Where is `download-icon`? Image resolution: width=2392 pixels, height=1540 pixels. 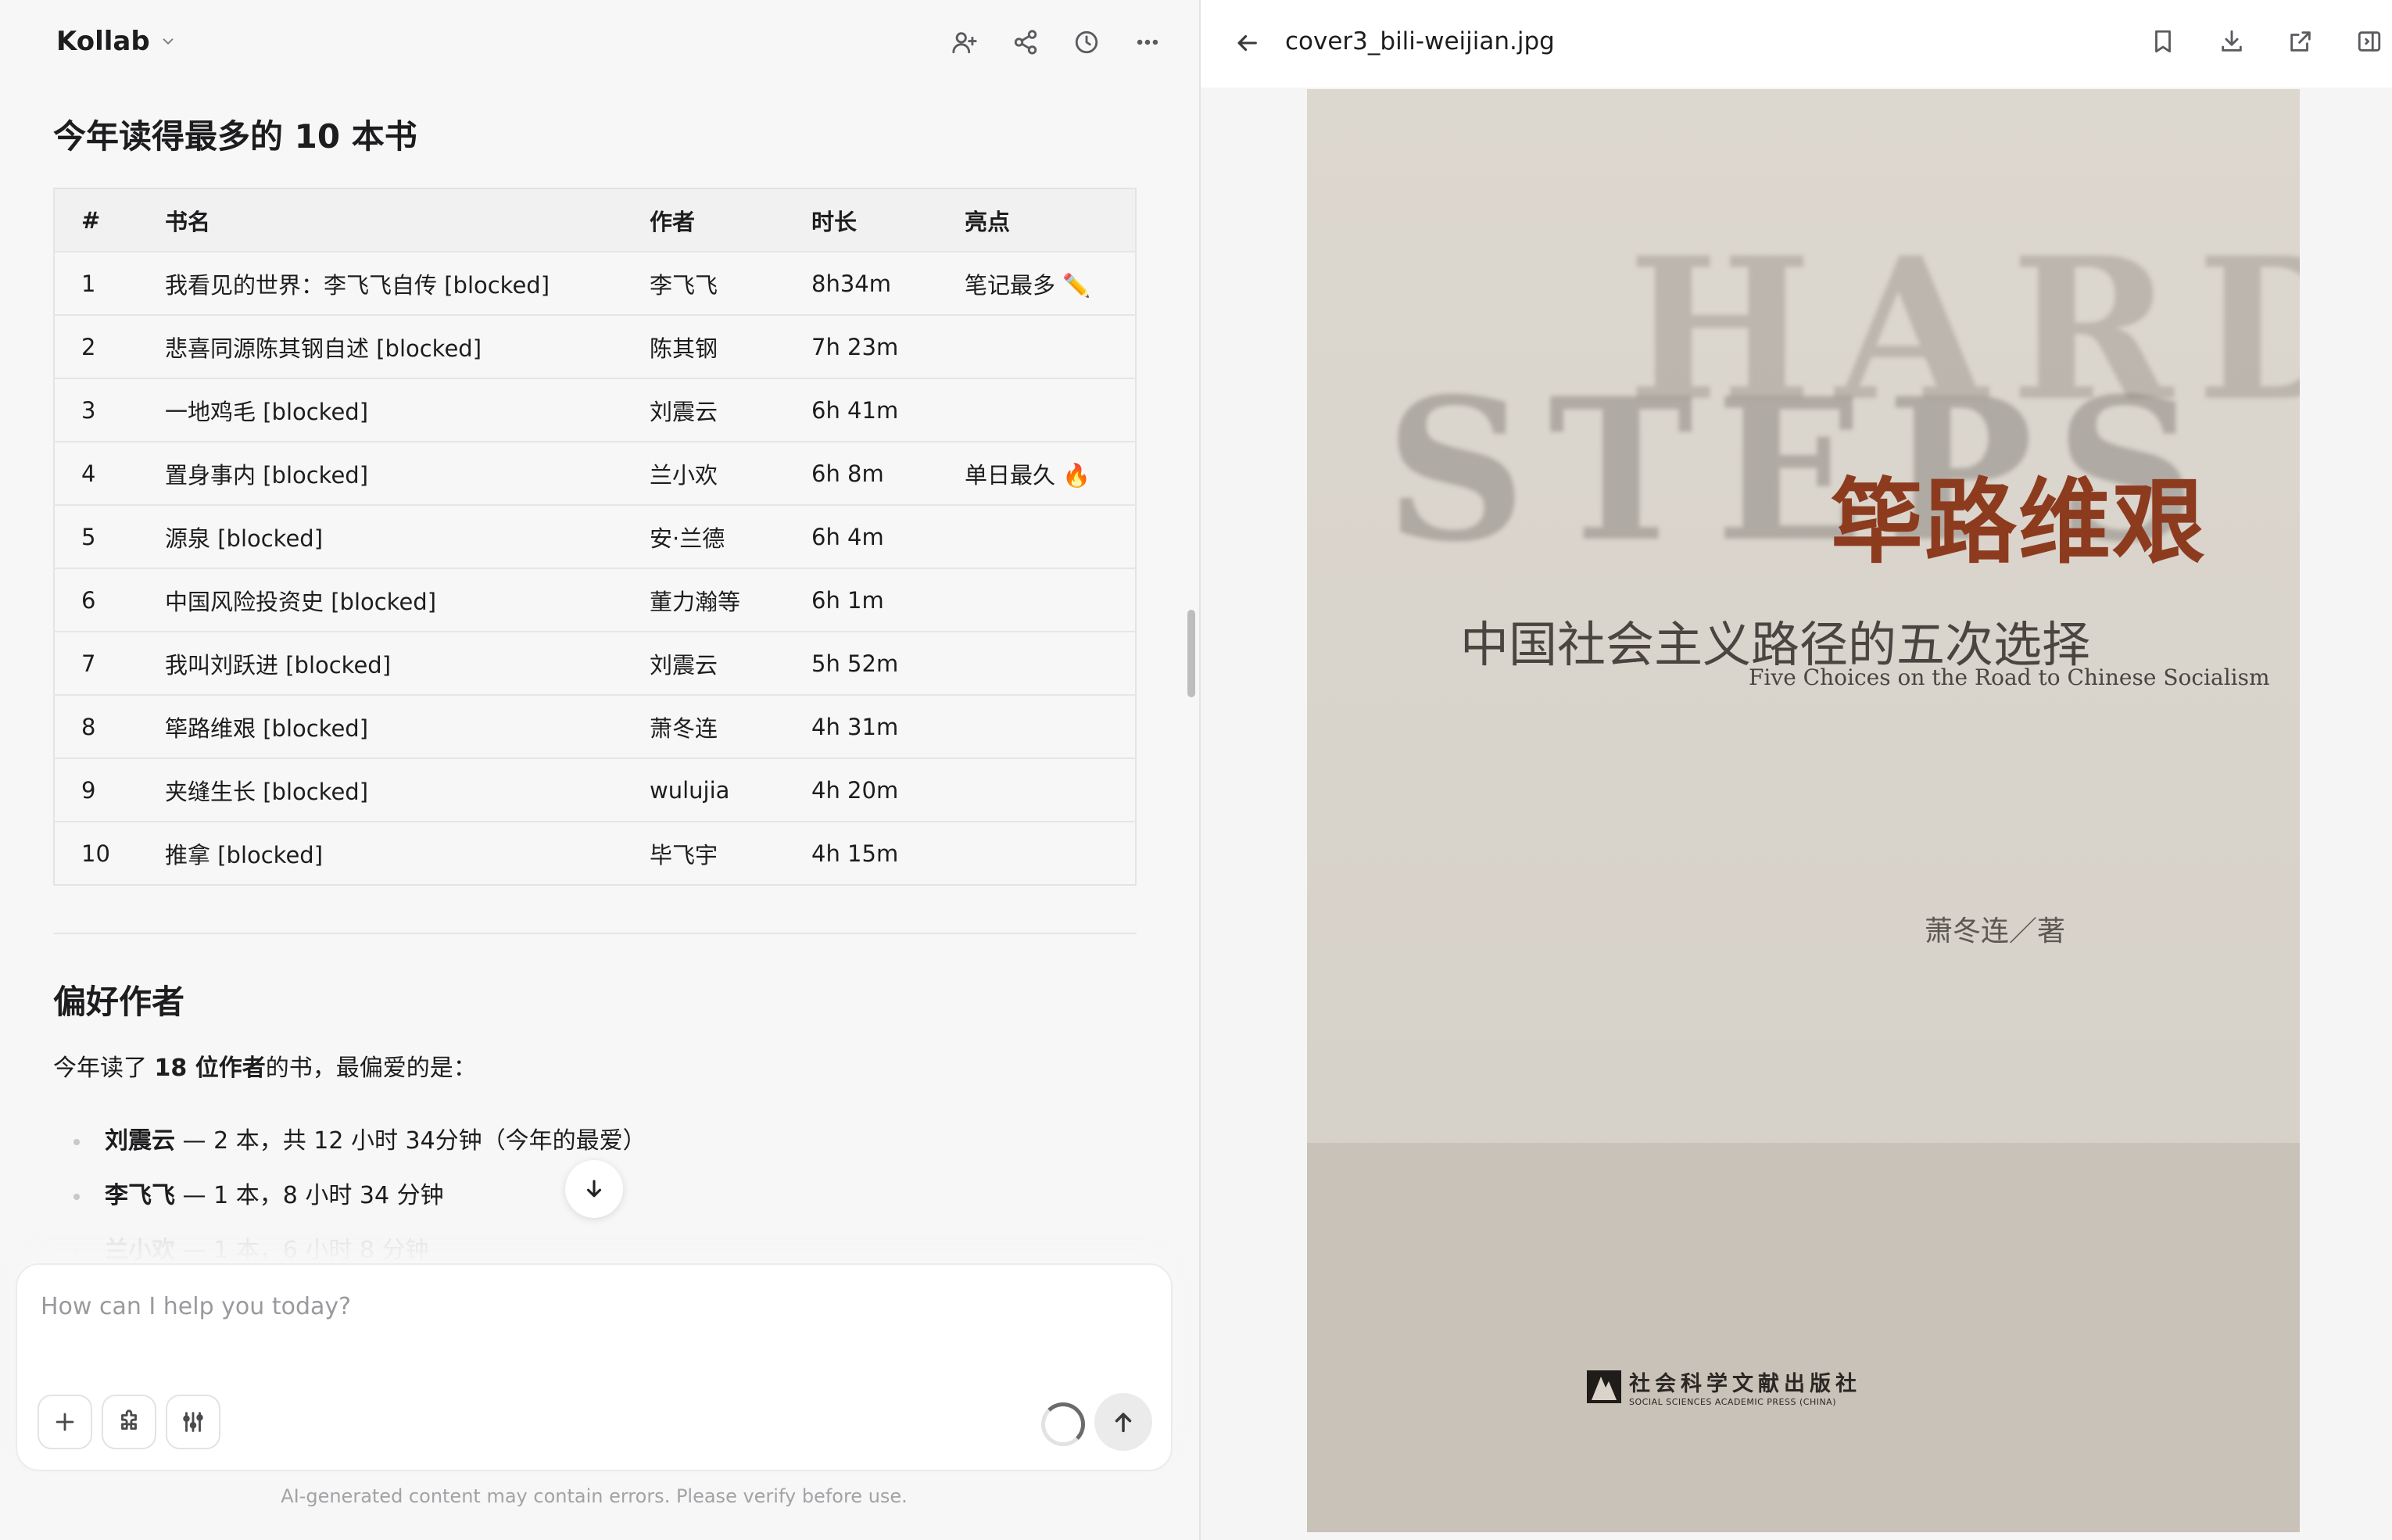
download-icon is located at coordinates (2232, 41).